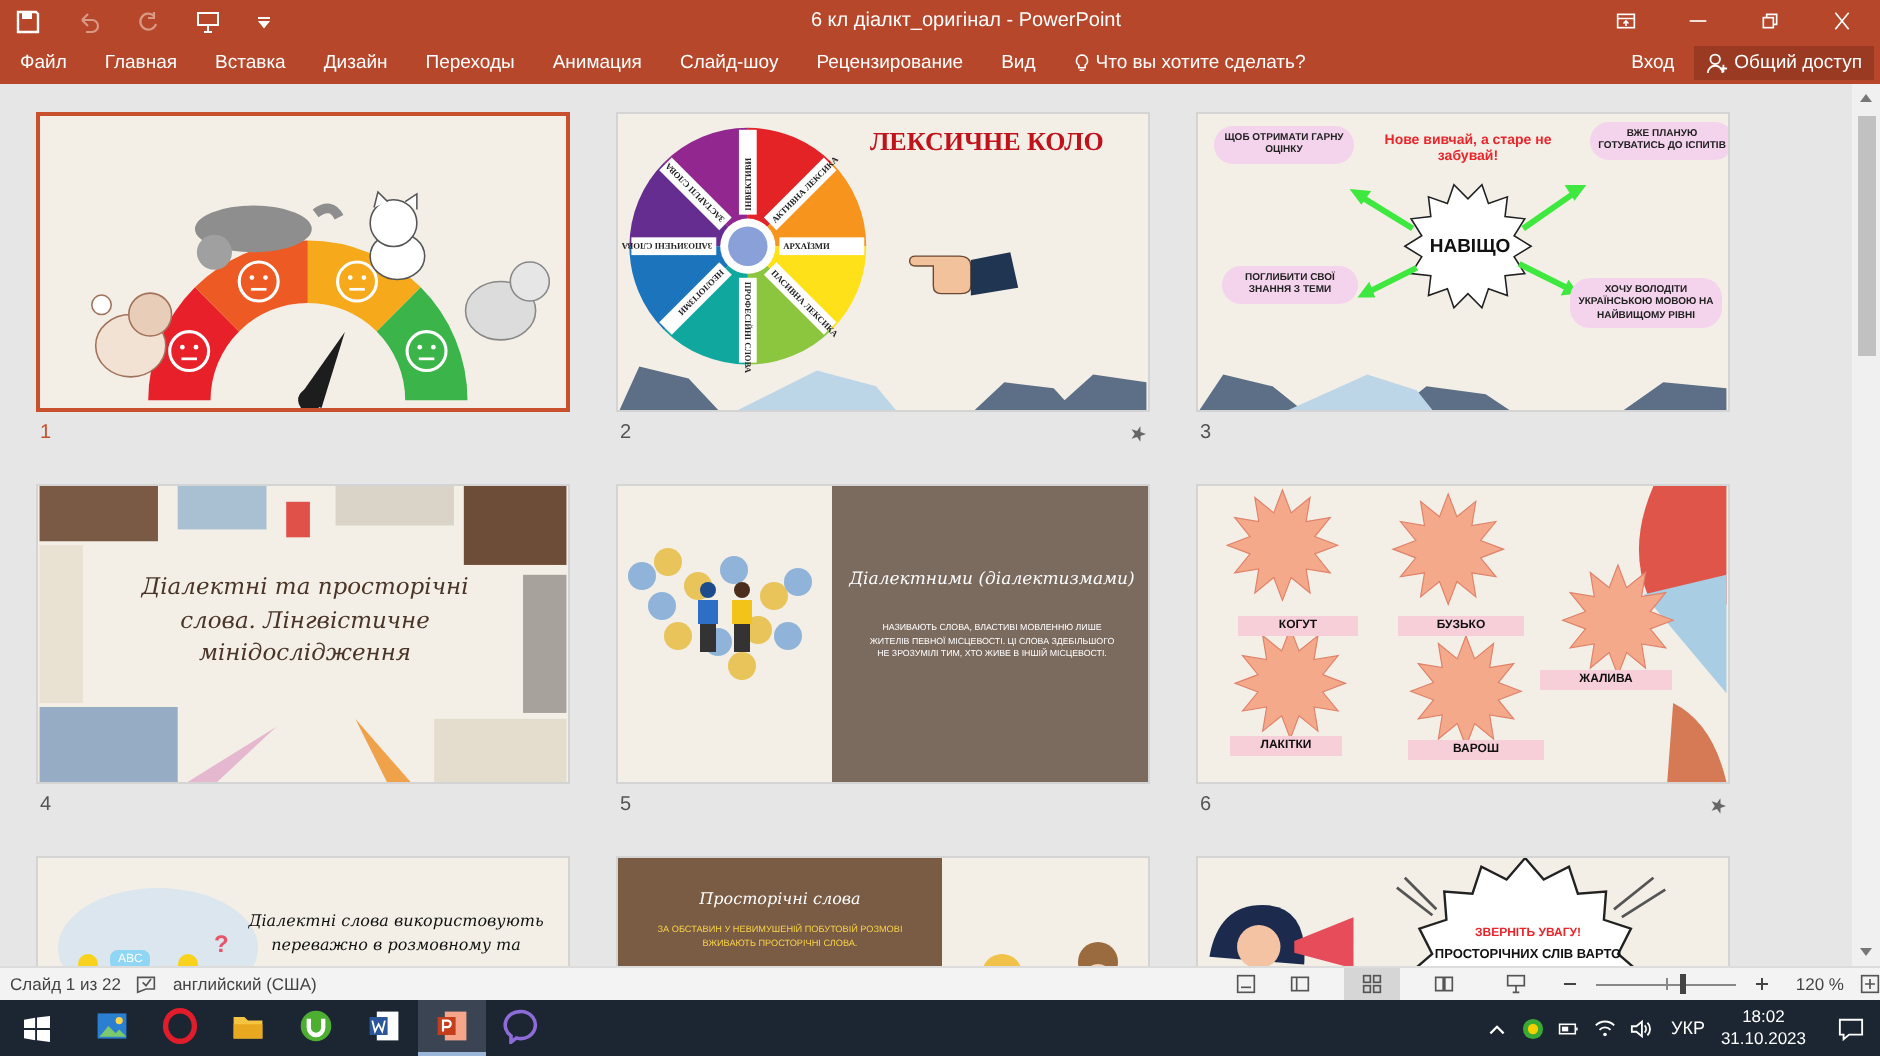 The image size is (1880, 1056). What do you see at coordinates (250, 63) in the screenshot?
I see `ribbon-tab: Вставка` at bounding box center [250, 63].